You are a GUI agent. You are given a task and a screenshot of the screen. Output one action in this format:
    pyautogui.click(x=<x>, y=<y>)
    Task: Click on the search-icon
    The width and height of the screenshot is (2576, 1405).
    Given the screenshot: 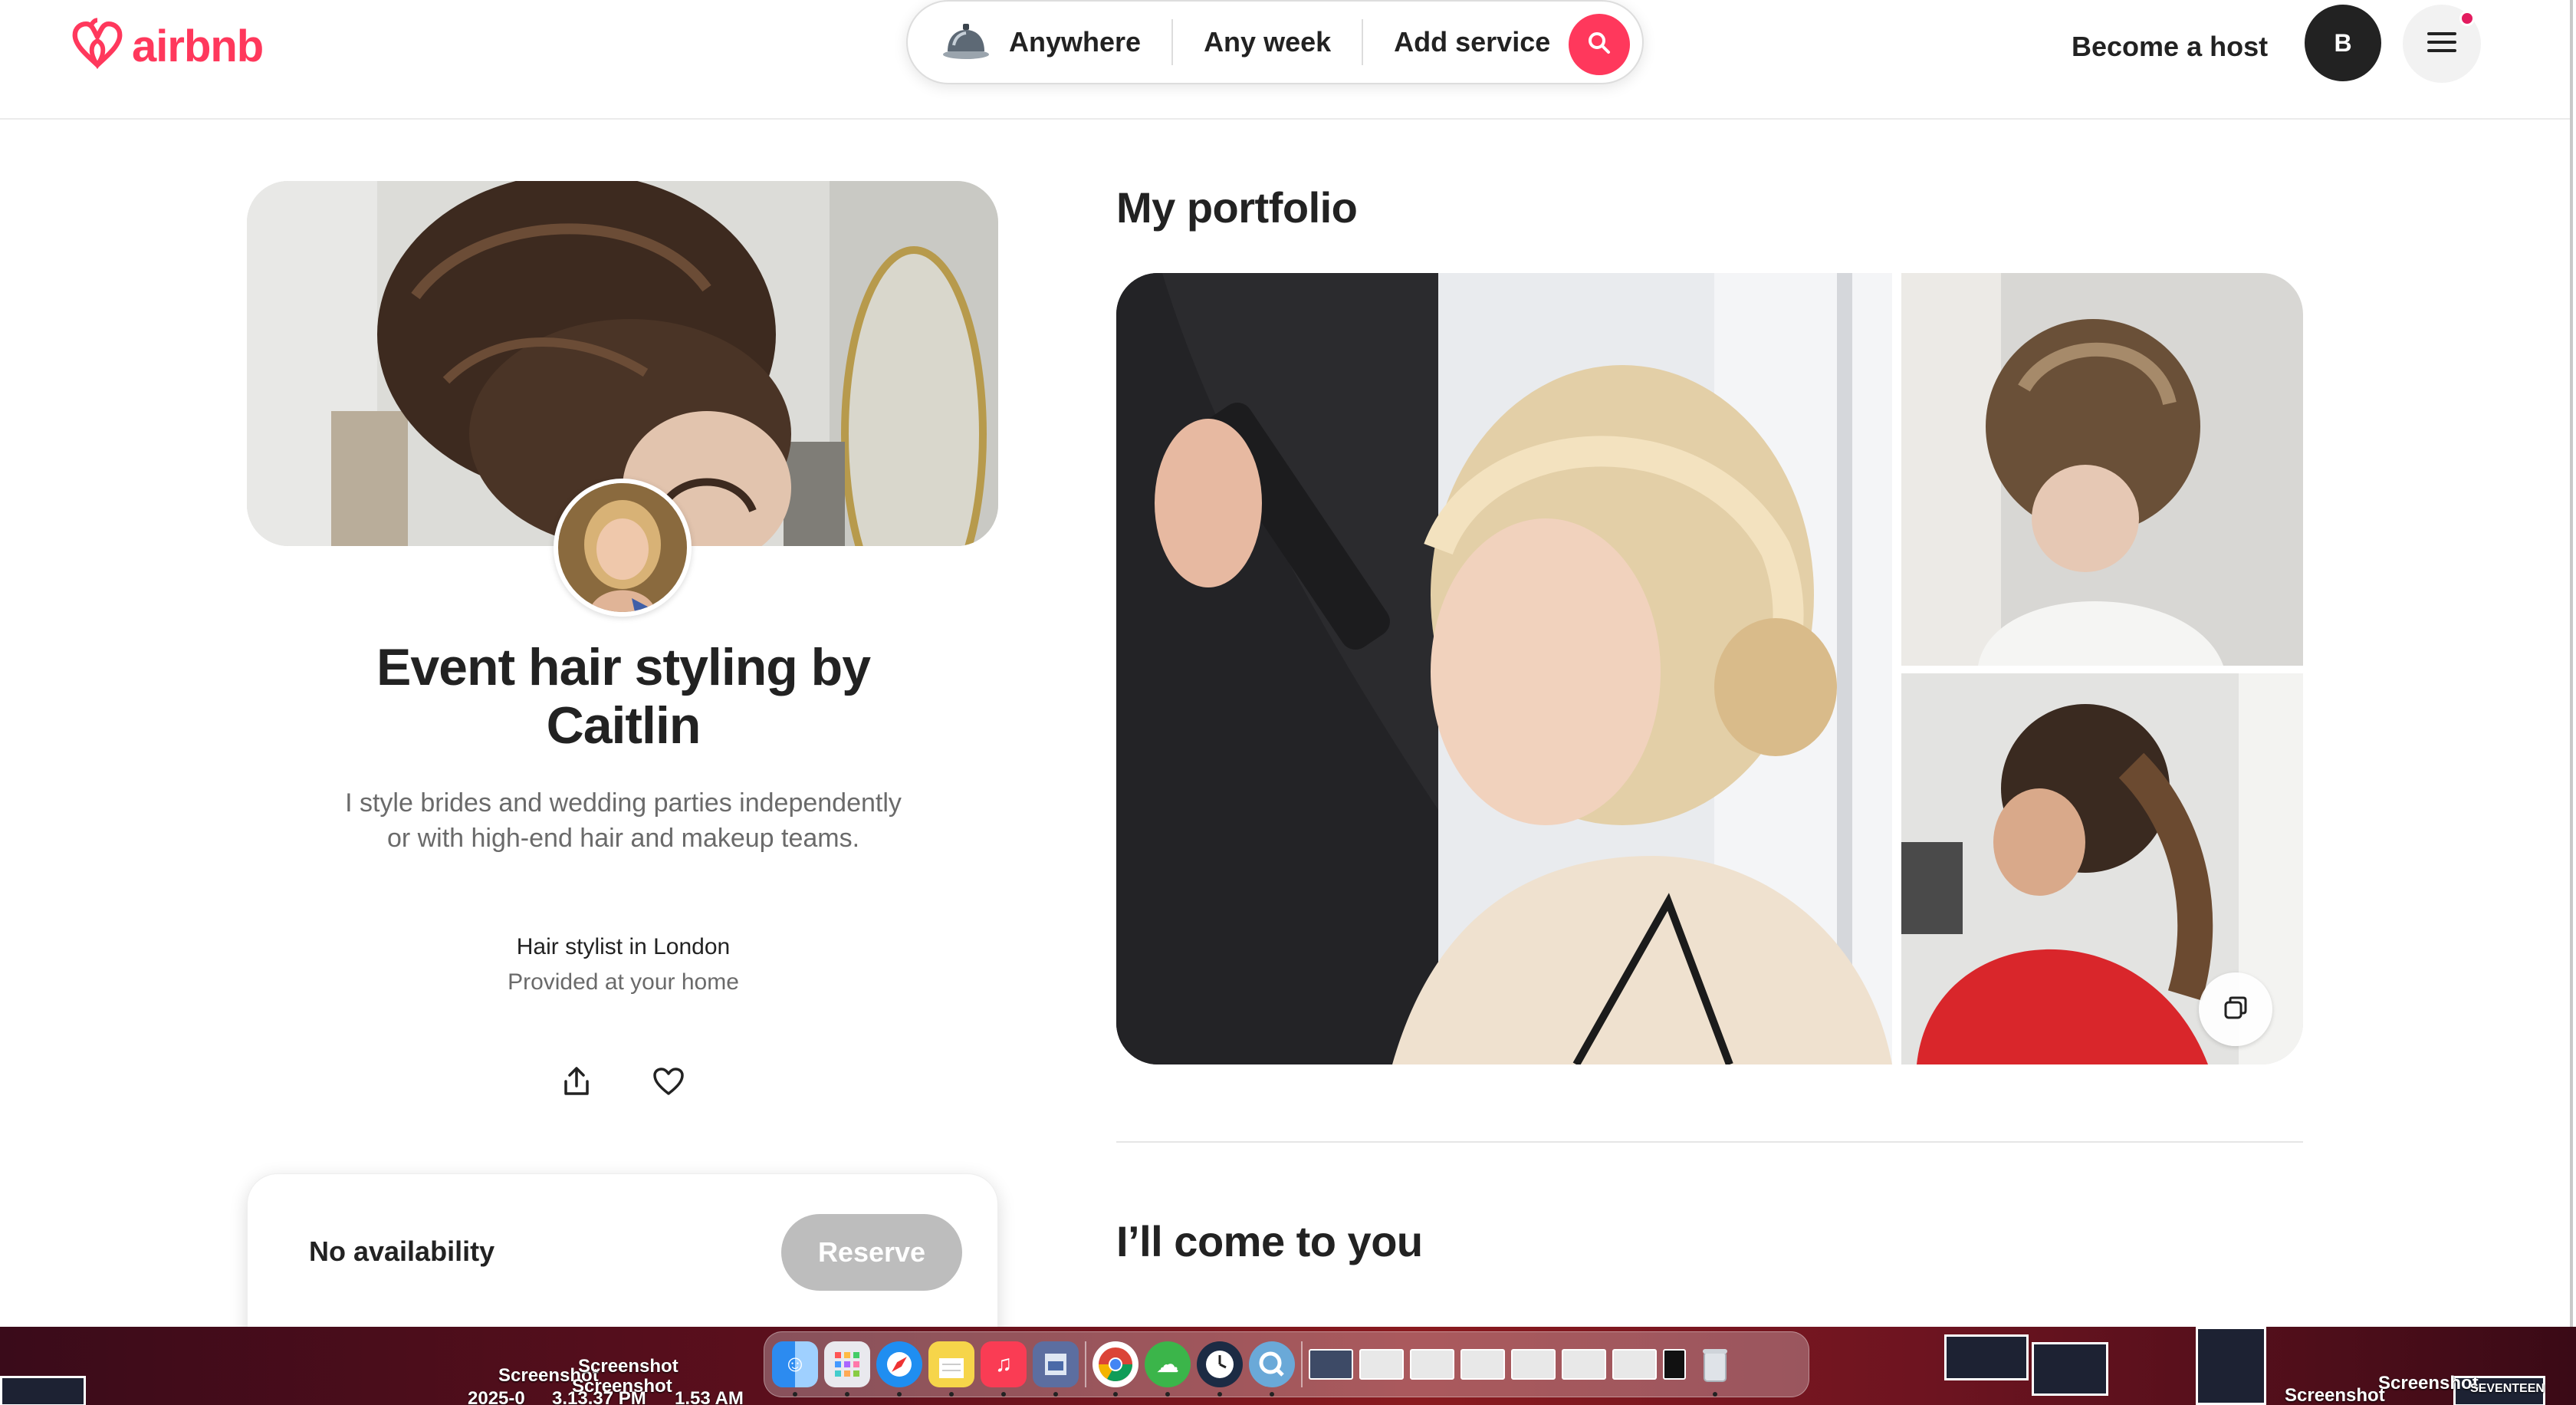 What is the action you would take?
    pyautogui.click(x=1599, y=45)
    